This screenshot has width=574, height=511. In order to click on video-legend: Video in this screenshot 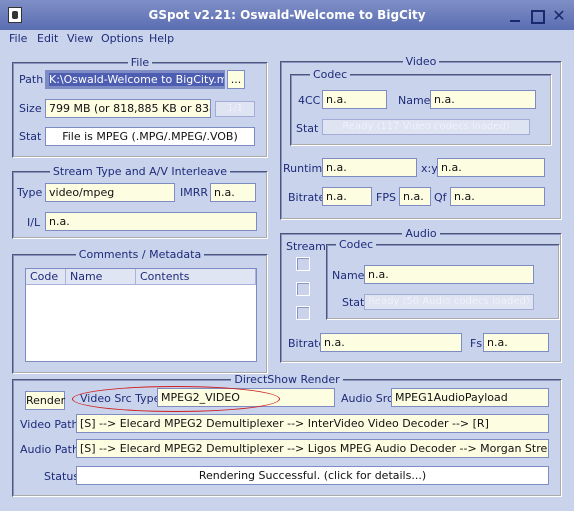, I will do `click(421, 61)`.